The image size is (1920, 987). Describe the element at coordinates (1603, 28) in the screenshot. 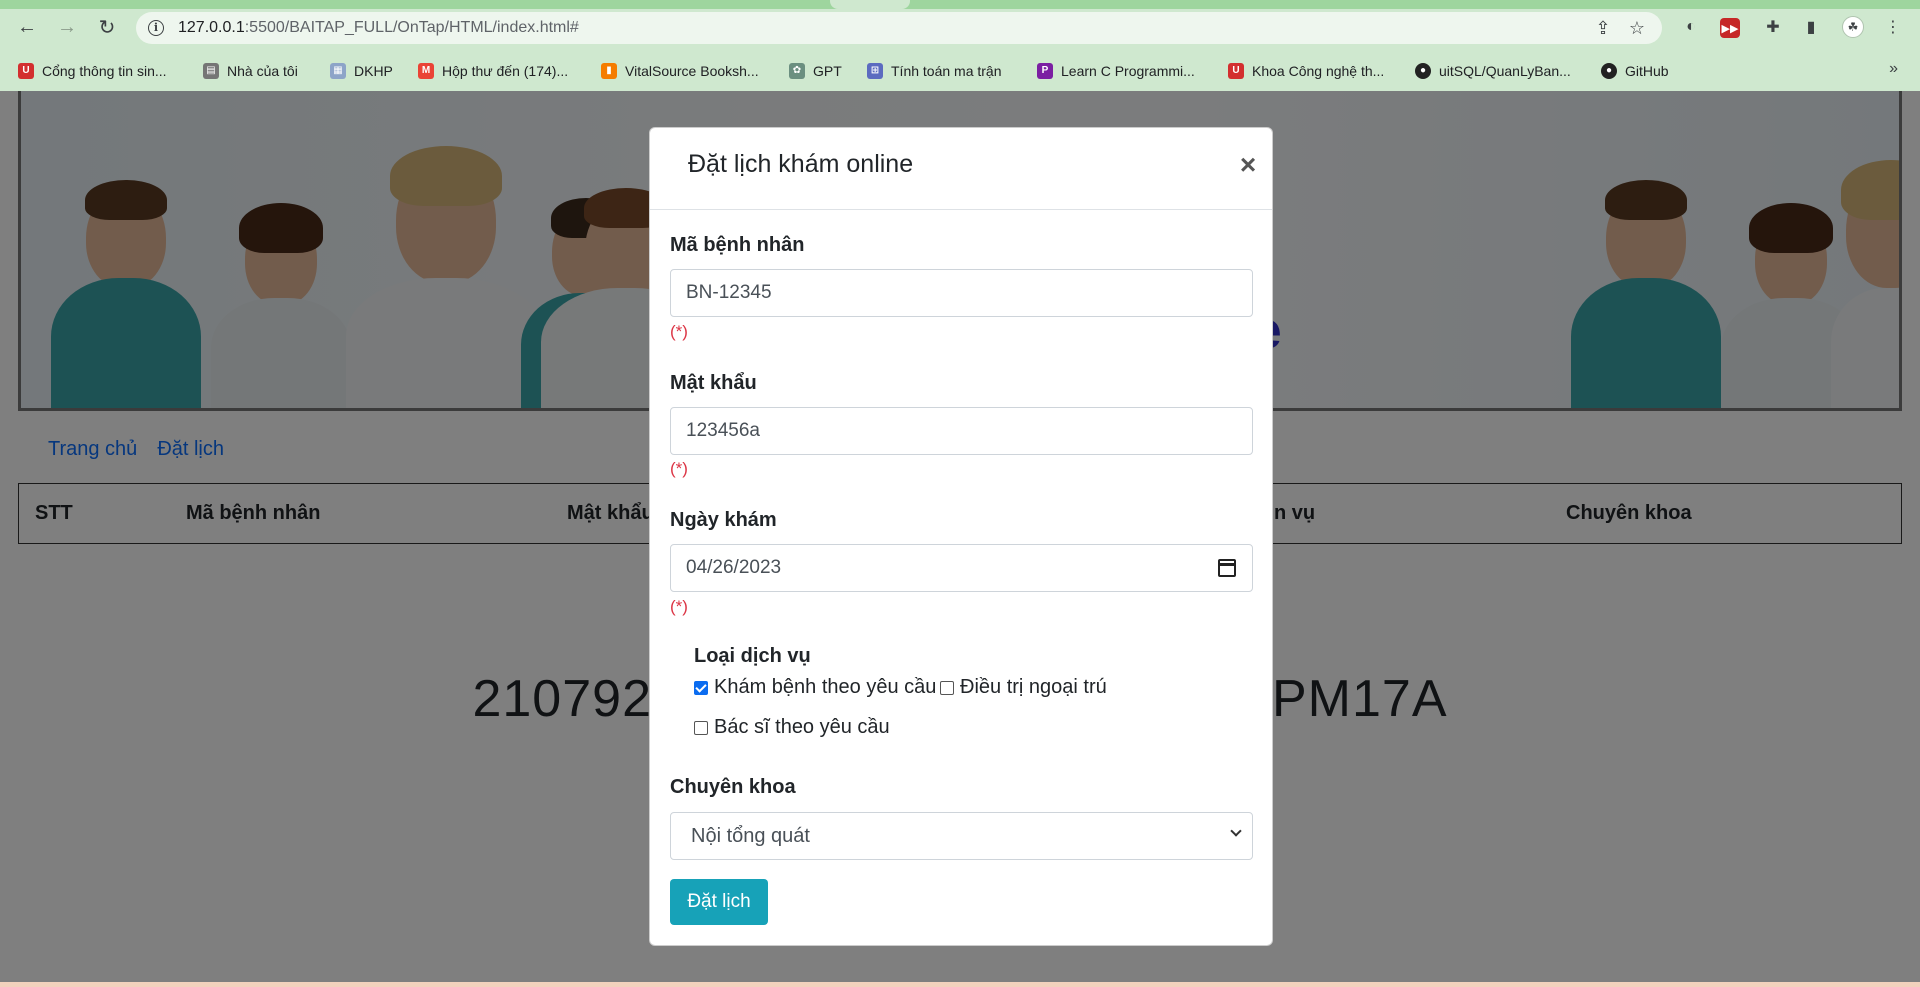

I see `share-icon: ⇪` at that location.